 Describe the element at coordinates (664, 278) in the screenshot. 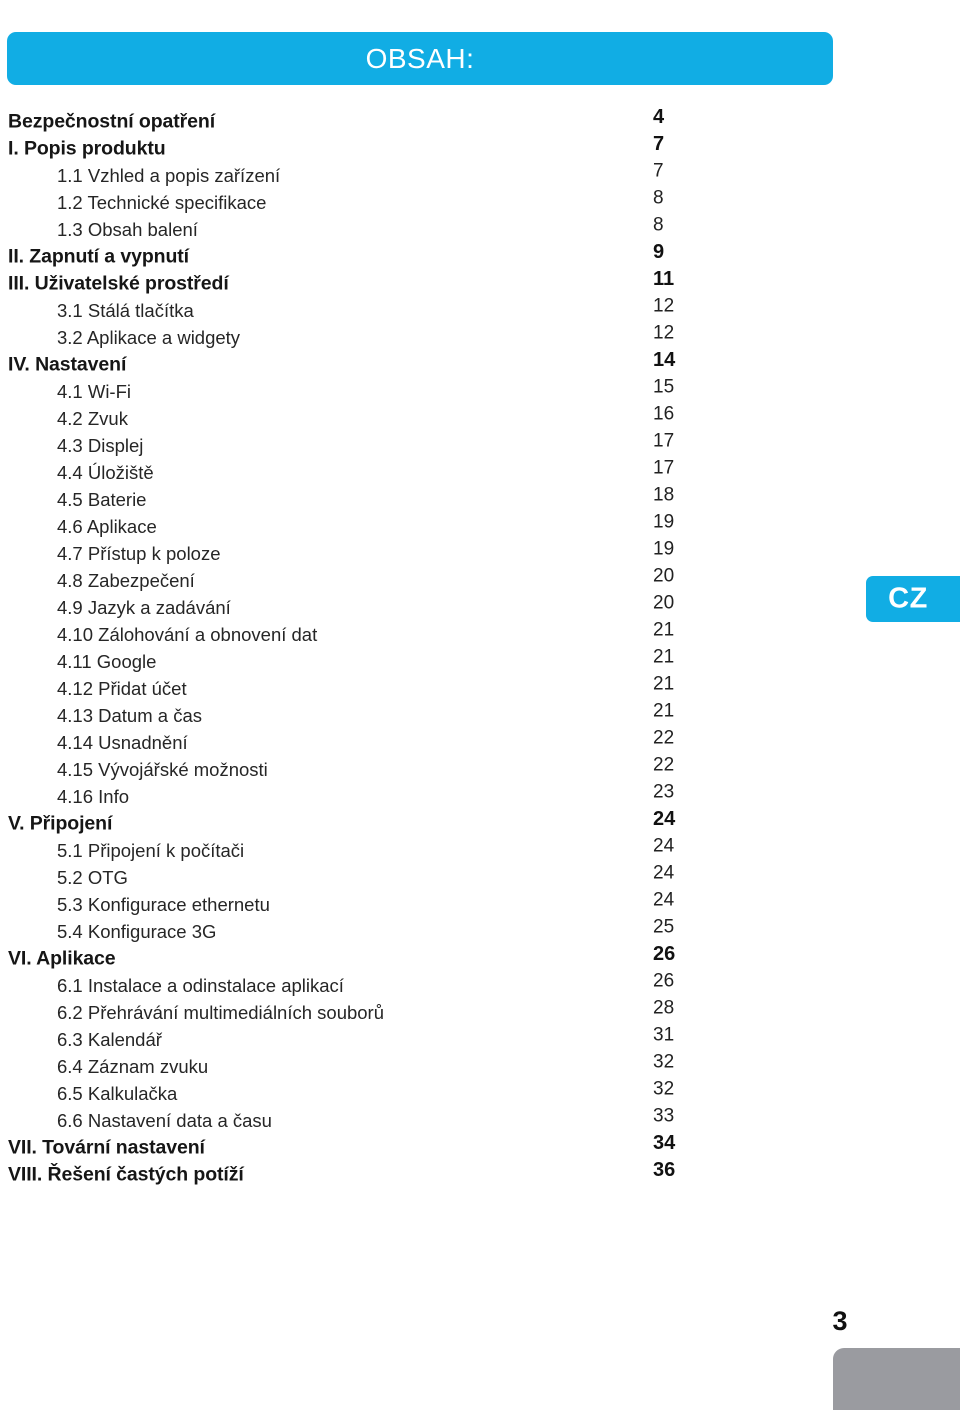

I see `toc-entry-page-number: 11` at that location.